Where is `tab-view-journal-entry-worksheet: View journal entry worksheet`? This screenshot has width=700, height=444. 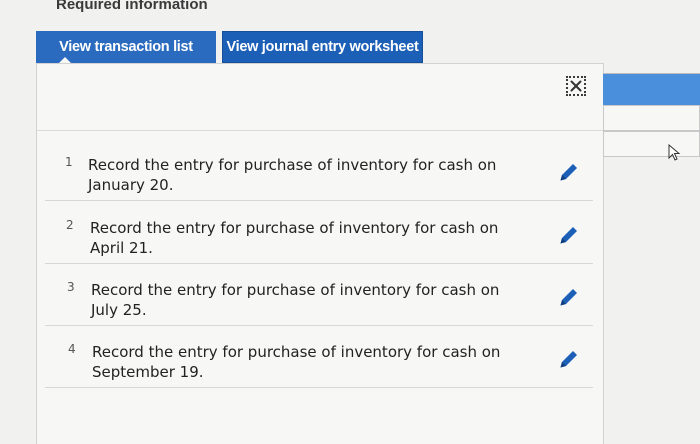 tab-view-journal-entry-worksheet: View journal entry worksheet is located at coordinates (322, 47).